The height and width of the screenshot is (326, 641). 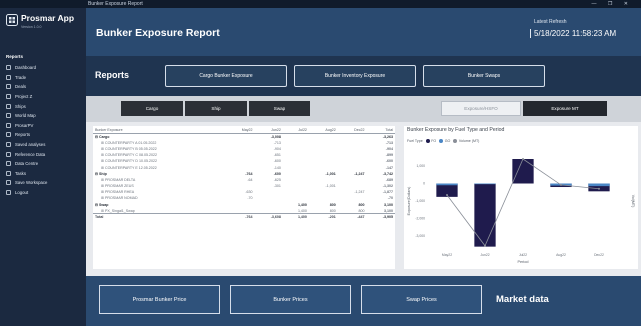 What do you see at coordinates (409, 201) in the screenshot?
I see `y-axis-label: Exposure(Dollars)` at bounding box center [409, 201].